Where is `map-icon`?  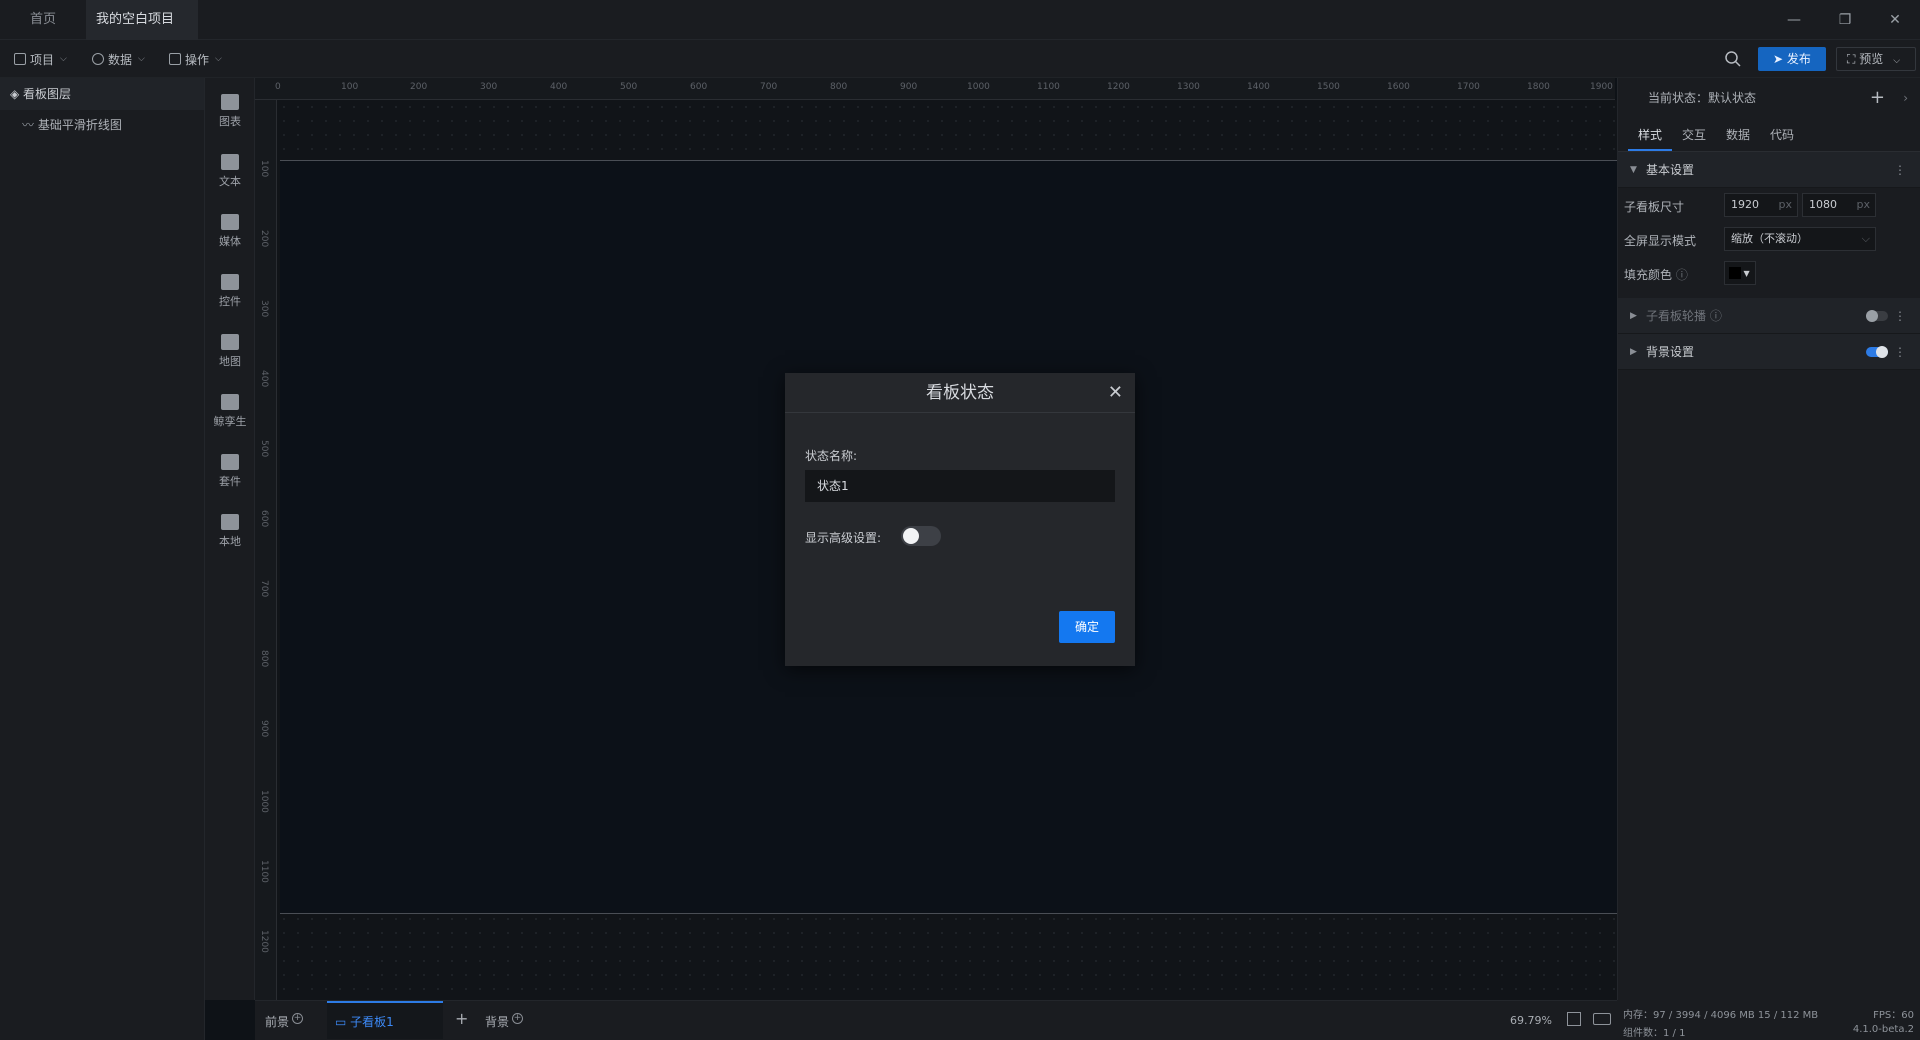 map-icon is located at coordinates (230, 342).